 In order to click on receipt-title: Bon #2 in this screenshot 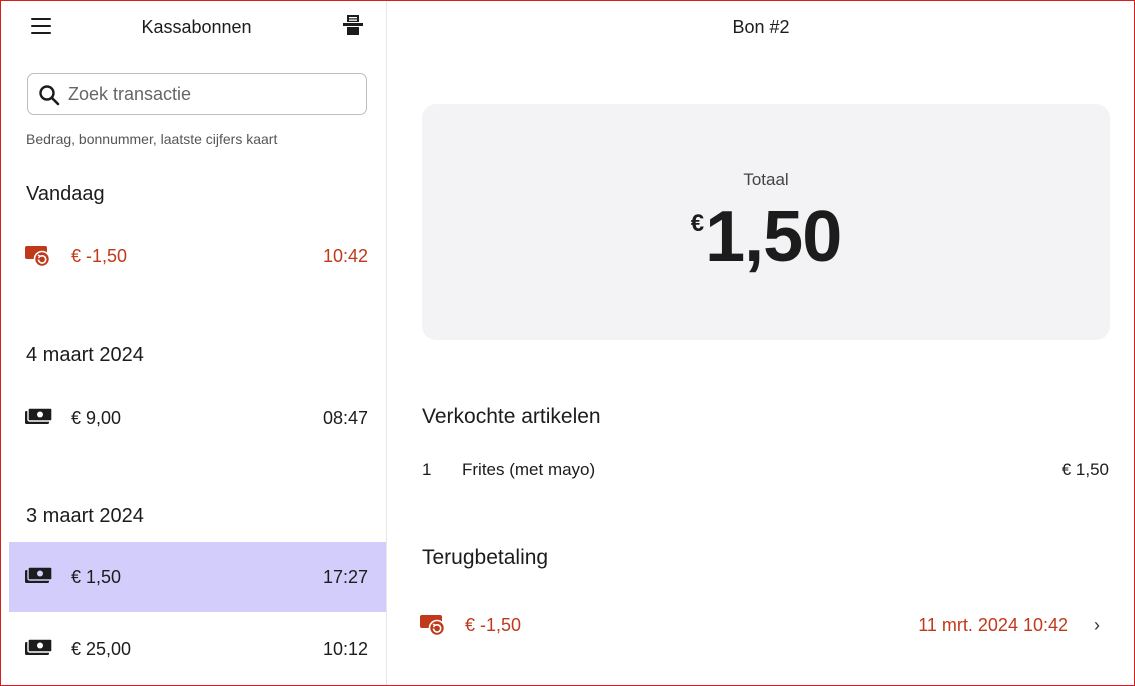, I will do `click(761, 27)`.